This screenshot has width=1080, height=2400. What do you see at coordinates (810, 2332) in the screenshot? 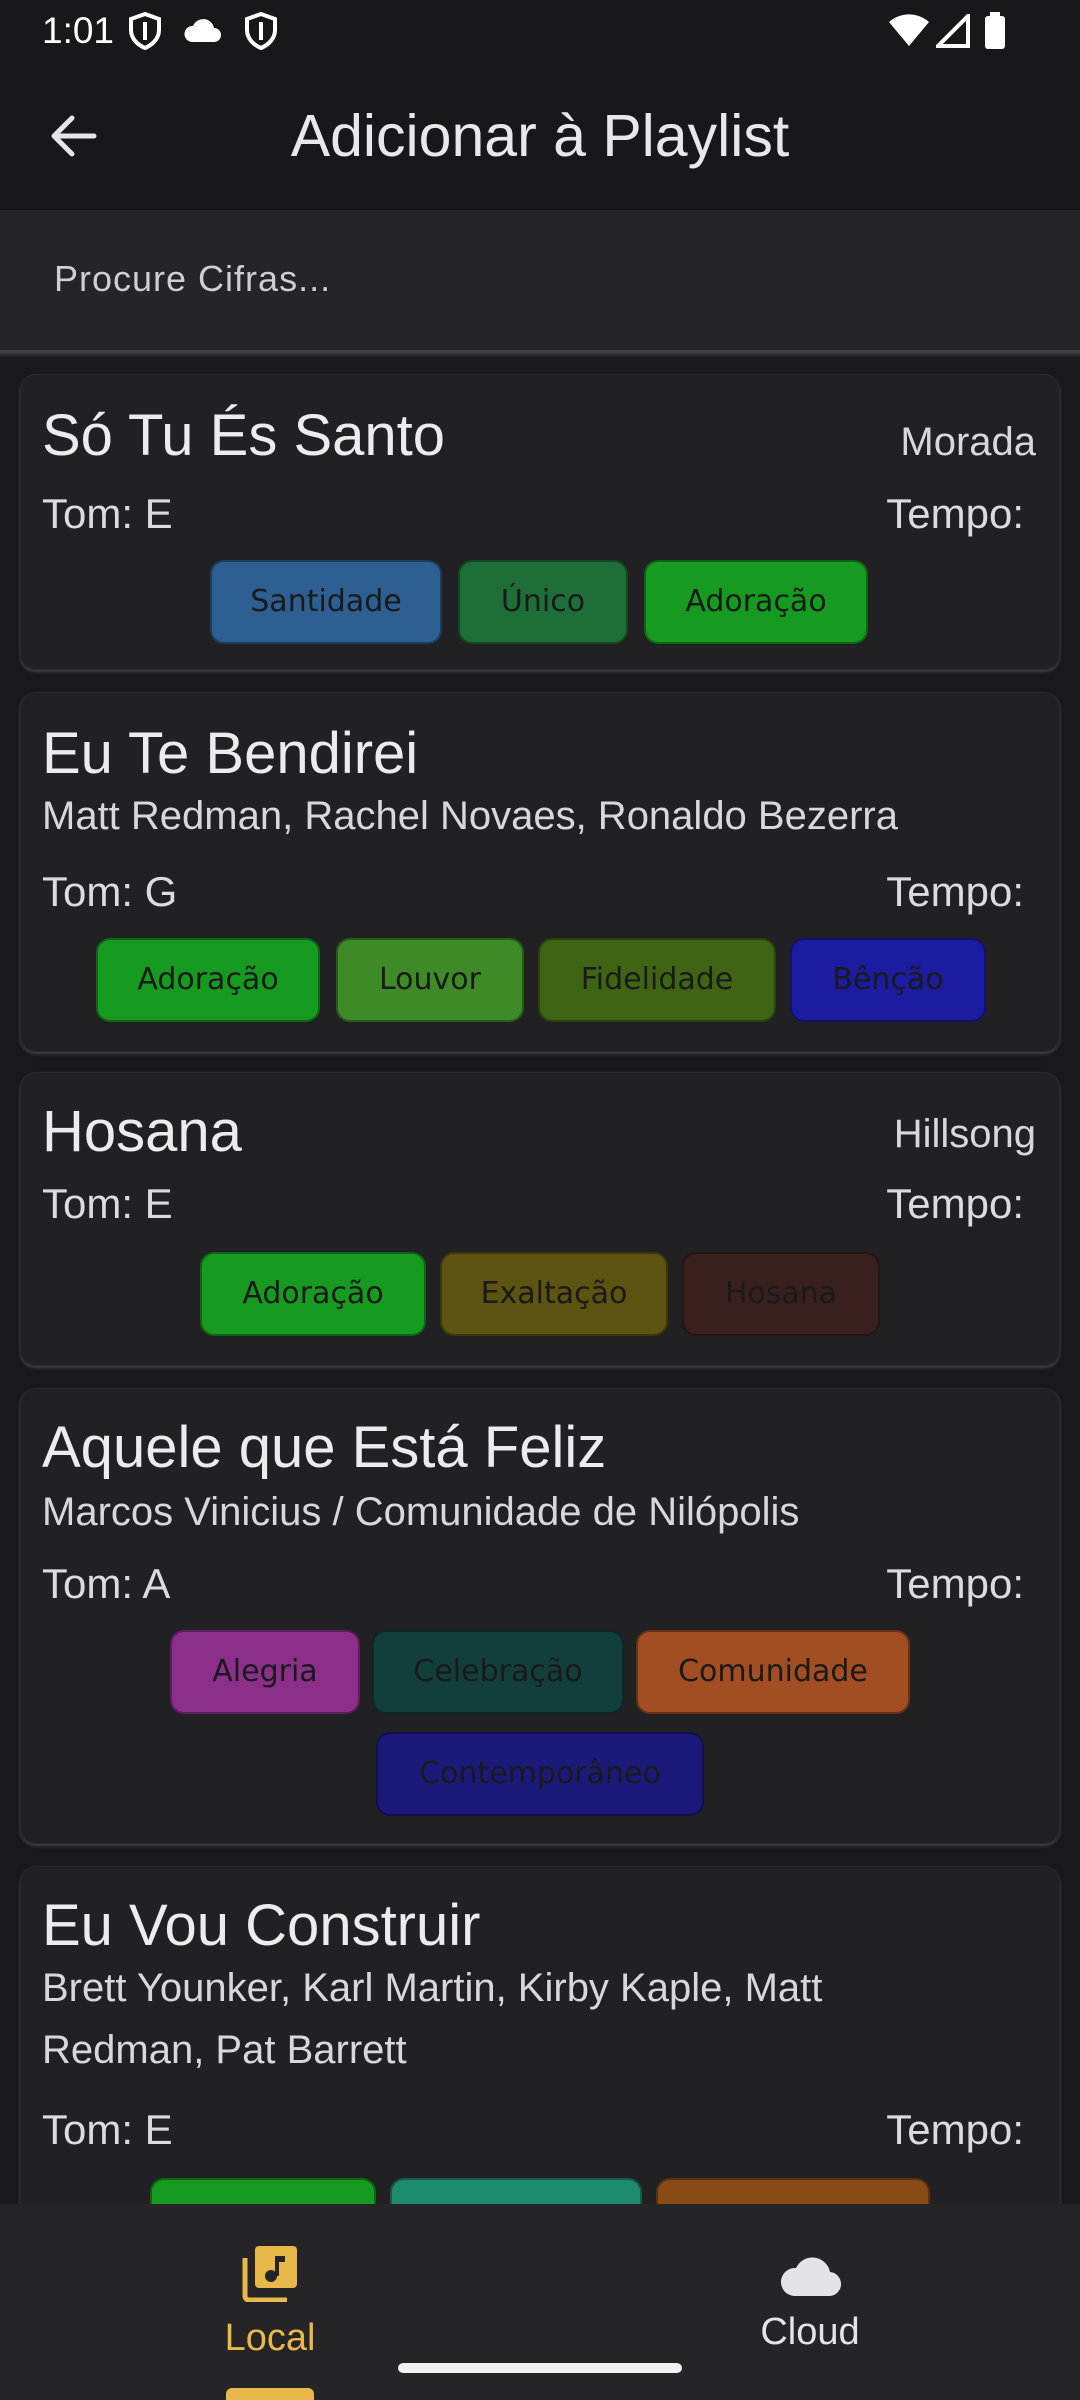
I see `nav-cloud-label: Cloud` at bounding box center [810, 2332].